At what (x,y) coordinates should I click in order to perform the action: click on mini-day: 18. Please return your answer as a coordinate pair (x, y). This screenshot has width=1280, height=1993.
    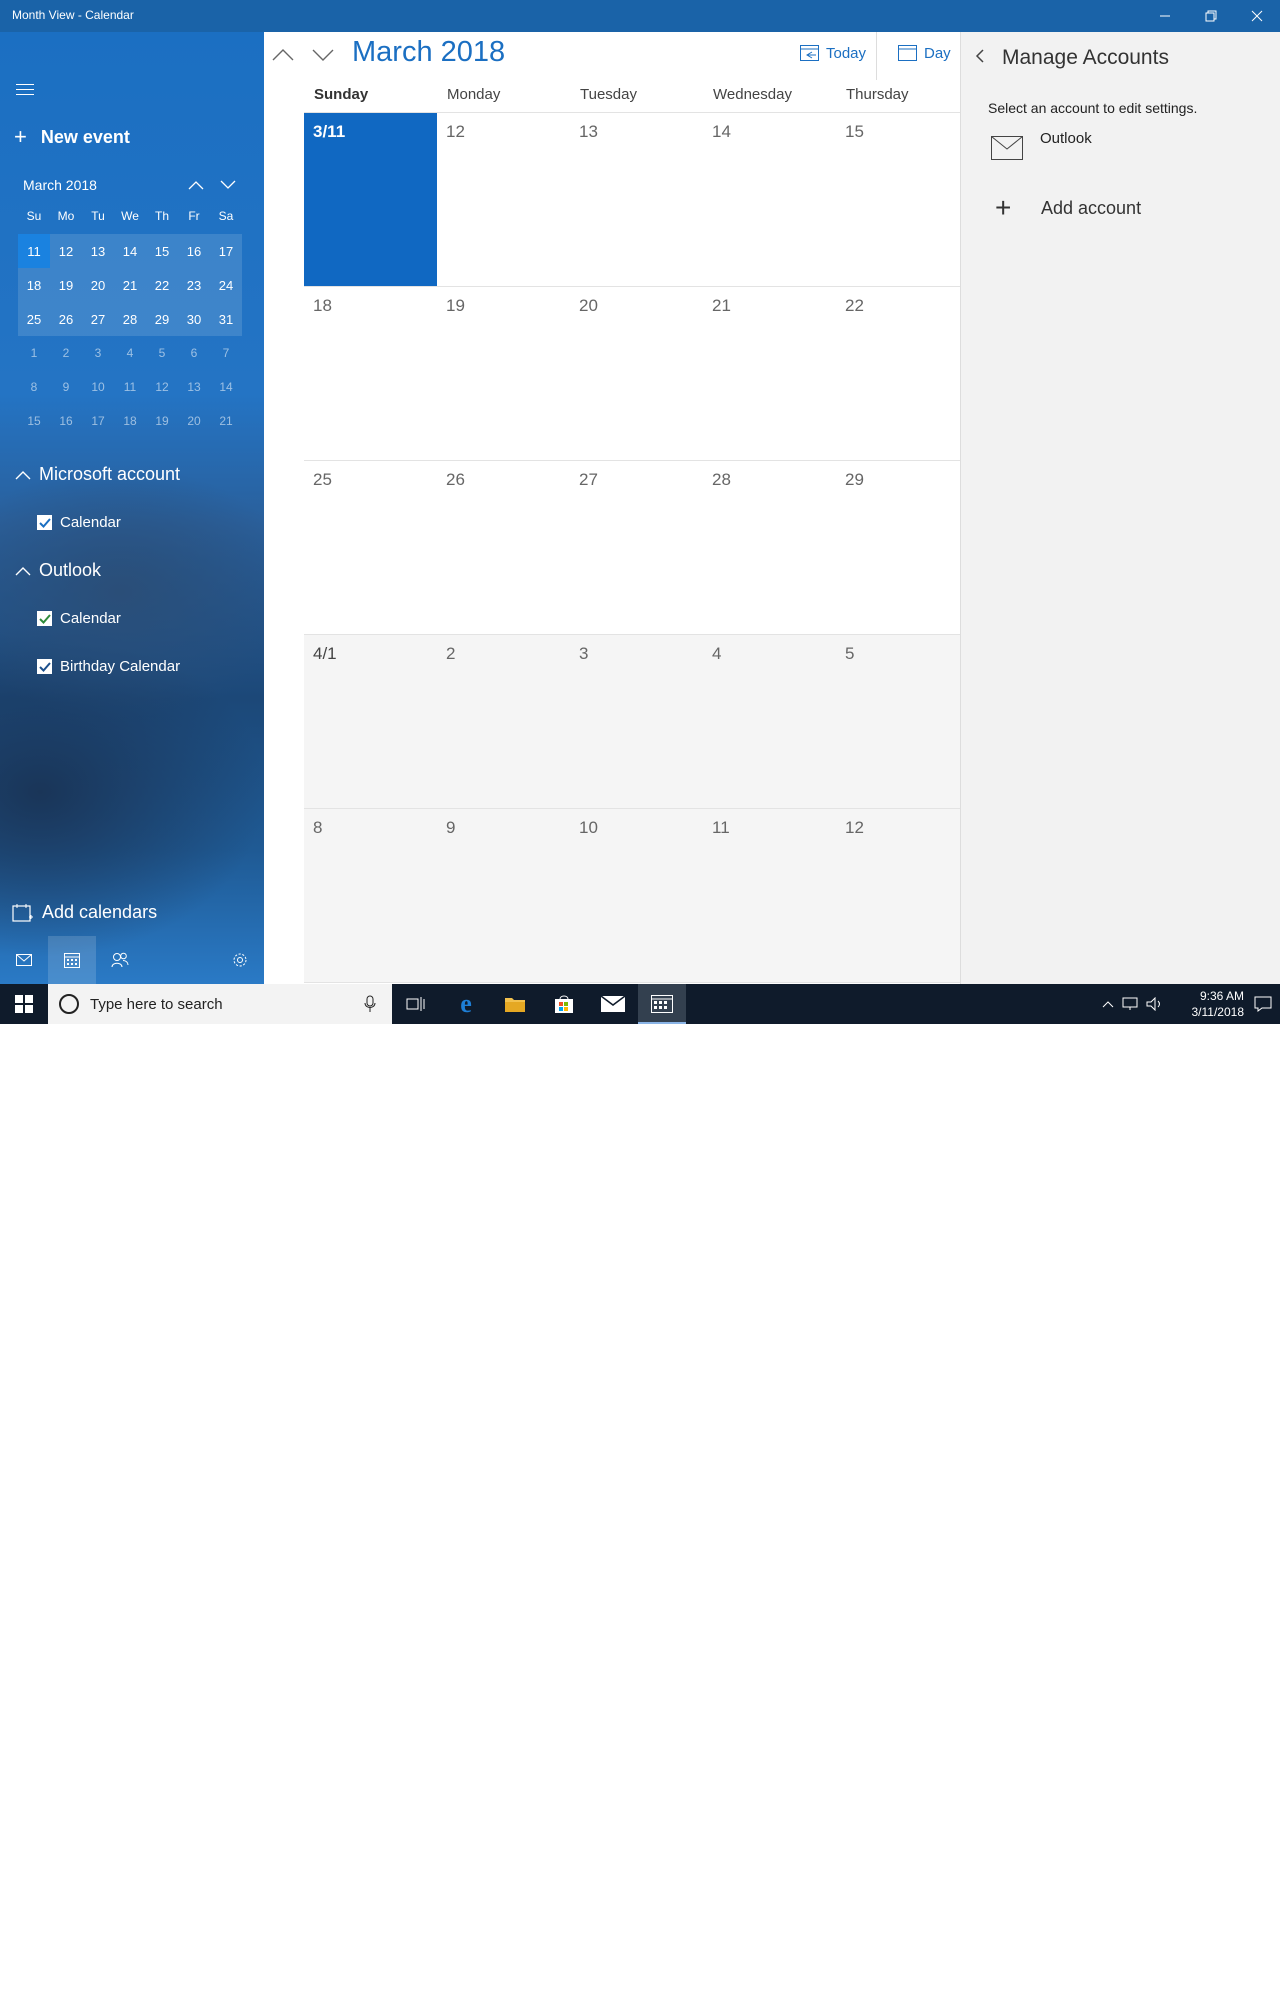
    Looking at the image, I should click on (130, 421).